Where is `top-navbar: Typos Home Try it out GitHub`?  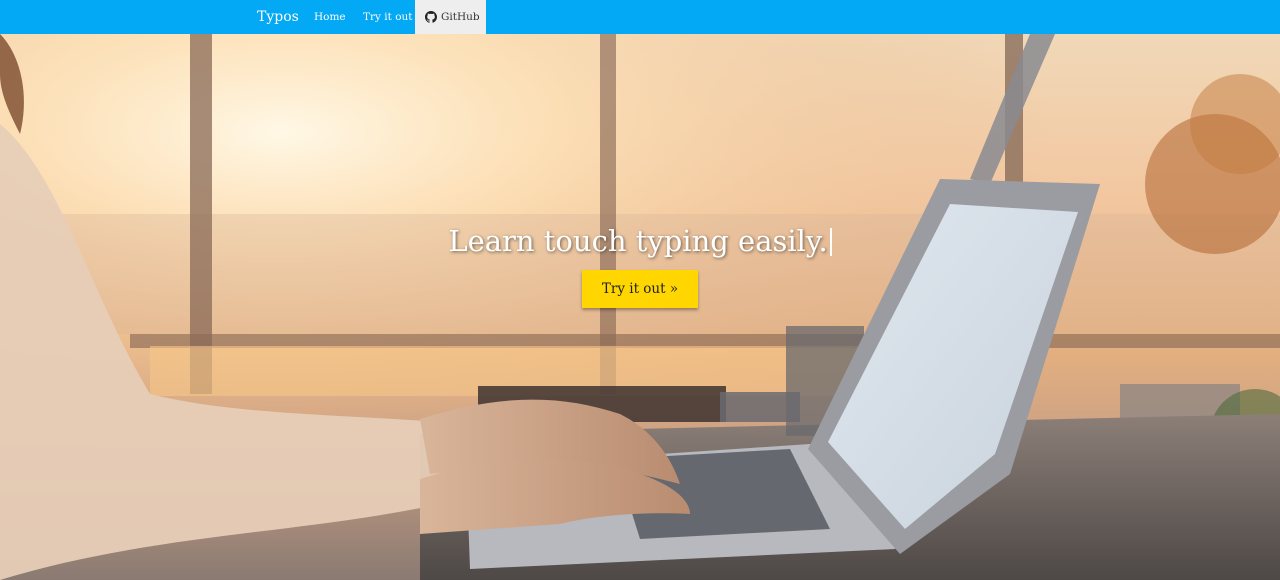 top-navbar: Typos Home Try it out GitHub is located at coordinates (640, 17).